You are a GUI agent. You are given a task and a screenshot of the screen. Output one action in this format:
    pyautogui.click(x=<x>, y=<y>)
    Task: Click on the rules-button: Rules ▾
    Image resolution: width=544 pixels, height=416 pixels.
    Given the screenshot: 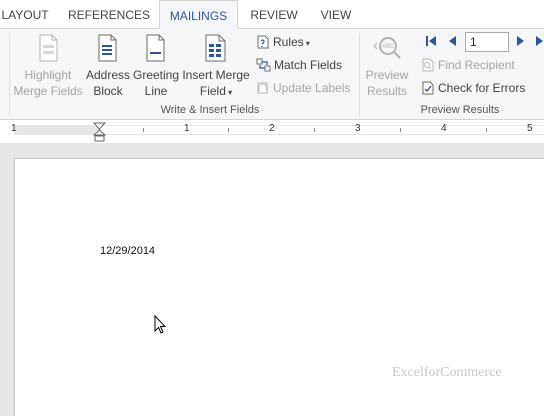 What is the action you would take?
    pyautogui.click(x=283, y=42)
    